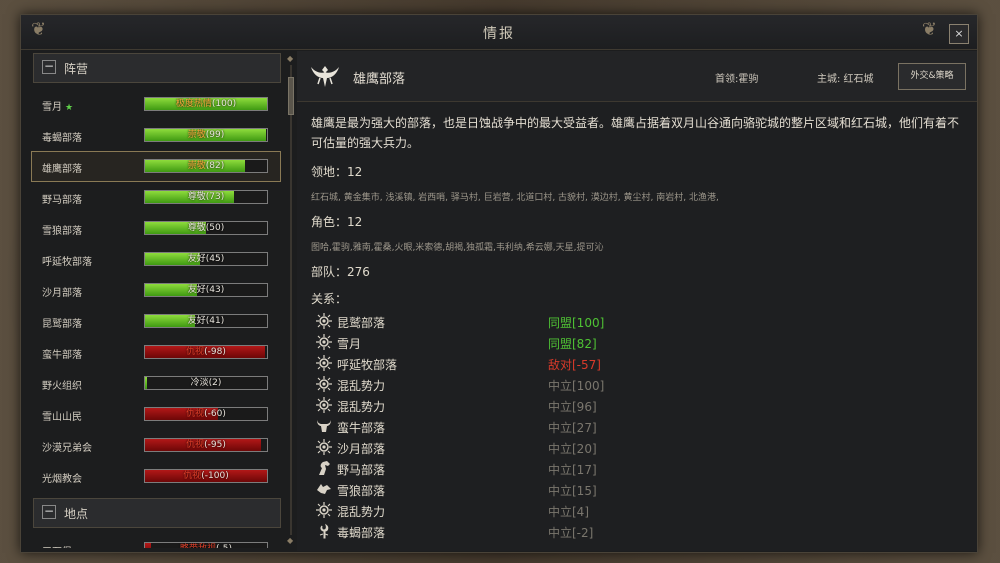 The width and height of the screenshot is (1000, 563). I want to click on reputation-bar: 友好(43), so click(206, 290).